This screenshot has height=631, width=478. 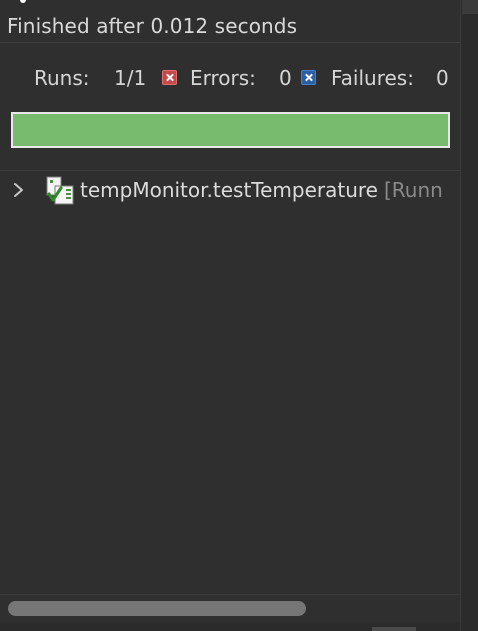 I want to click on vertical-scrollbar, so click(x=469, y=315).